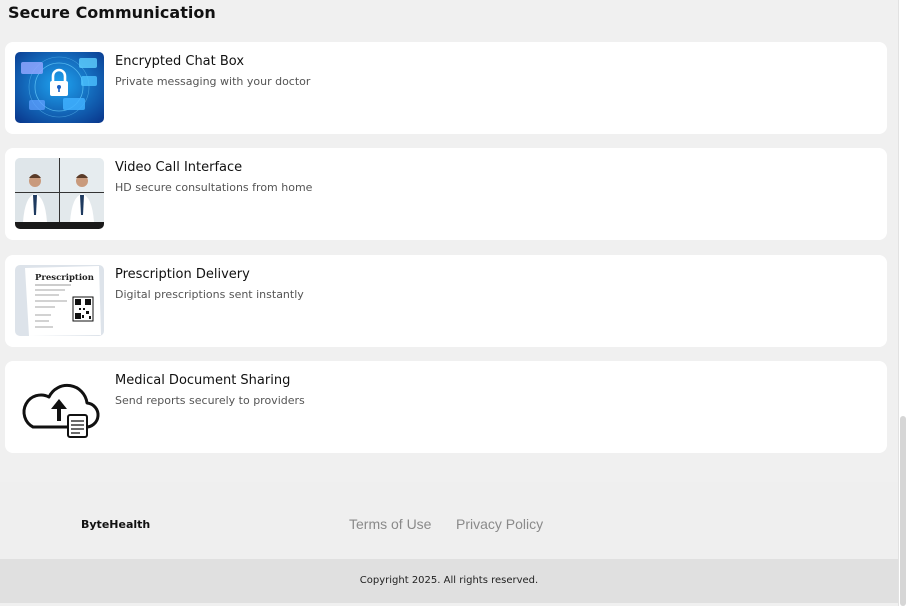 This screenshot has width=906, height=606. What do you see at coordinates (903, 511) in the screenshot?
I see `scrollbar-thumb` at bounding box center [903, 511].